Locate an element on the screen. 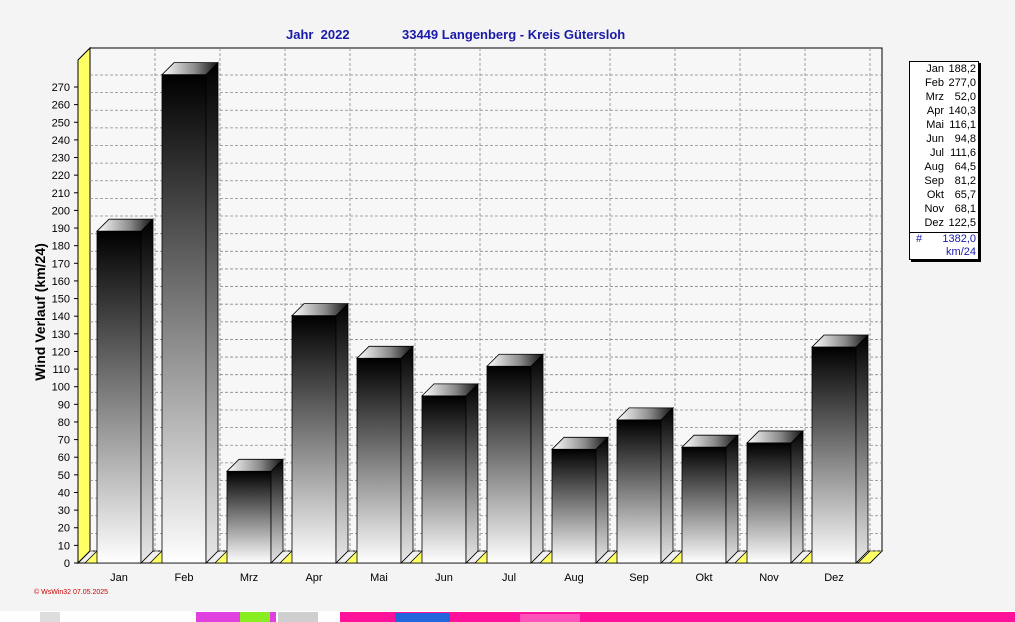 This screenshot has width=1015, height=622. y-tick-label: 40 is located at coordinates (64, 493).